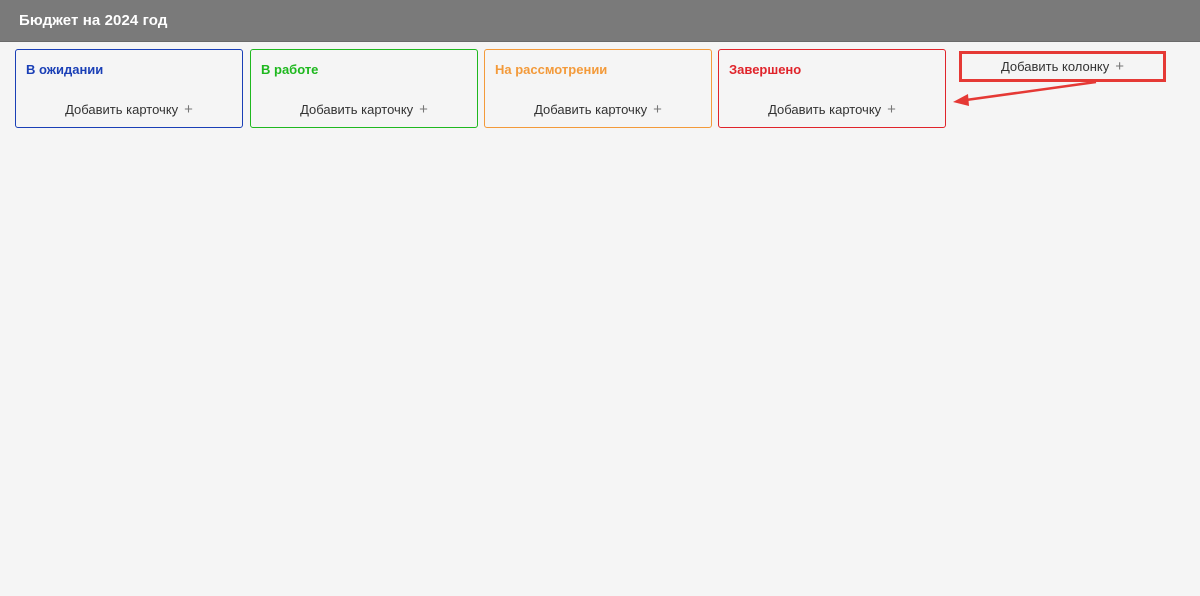 The width and height of the screenshot is (1200, 596). What do you see at coordinates (364, 88) in the screenshot?
I see `column-in-progress: В работе Добавить карточку +` at bounding box center [364, 88].